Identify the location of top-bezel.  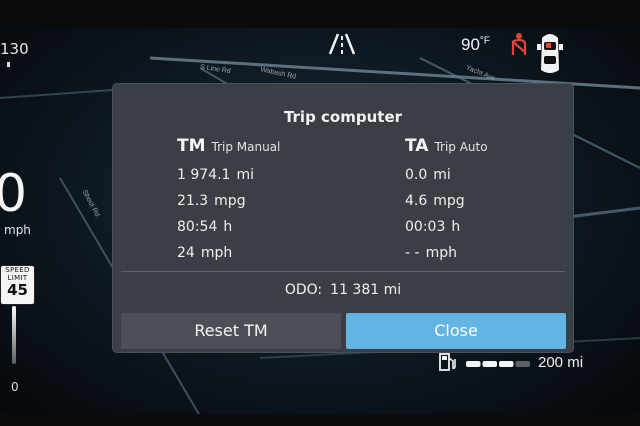
(320, 15).